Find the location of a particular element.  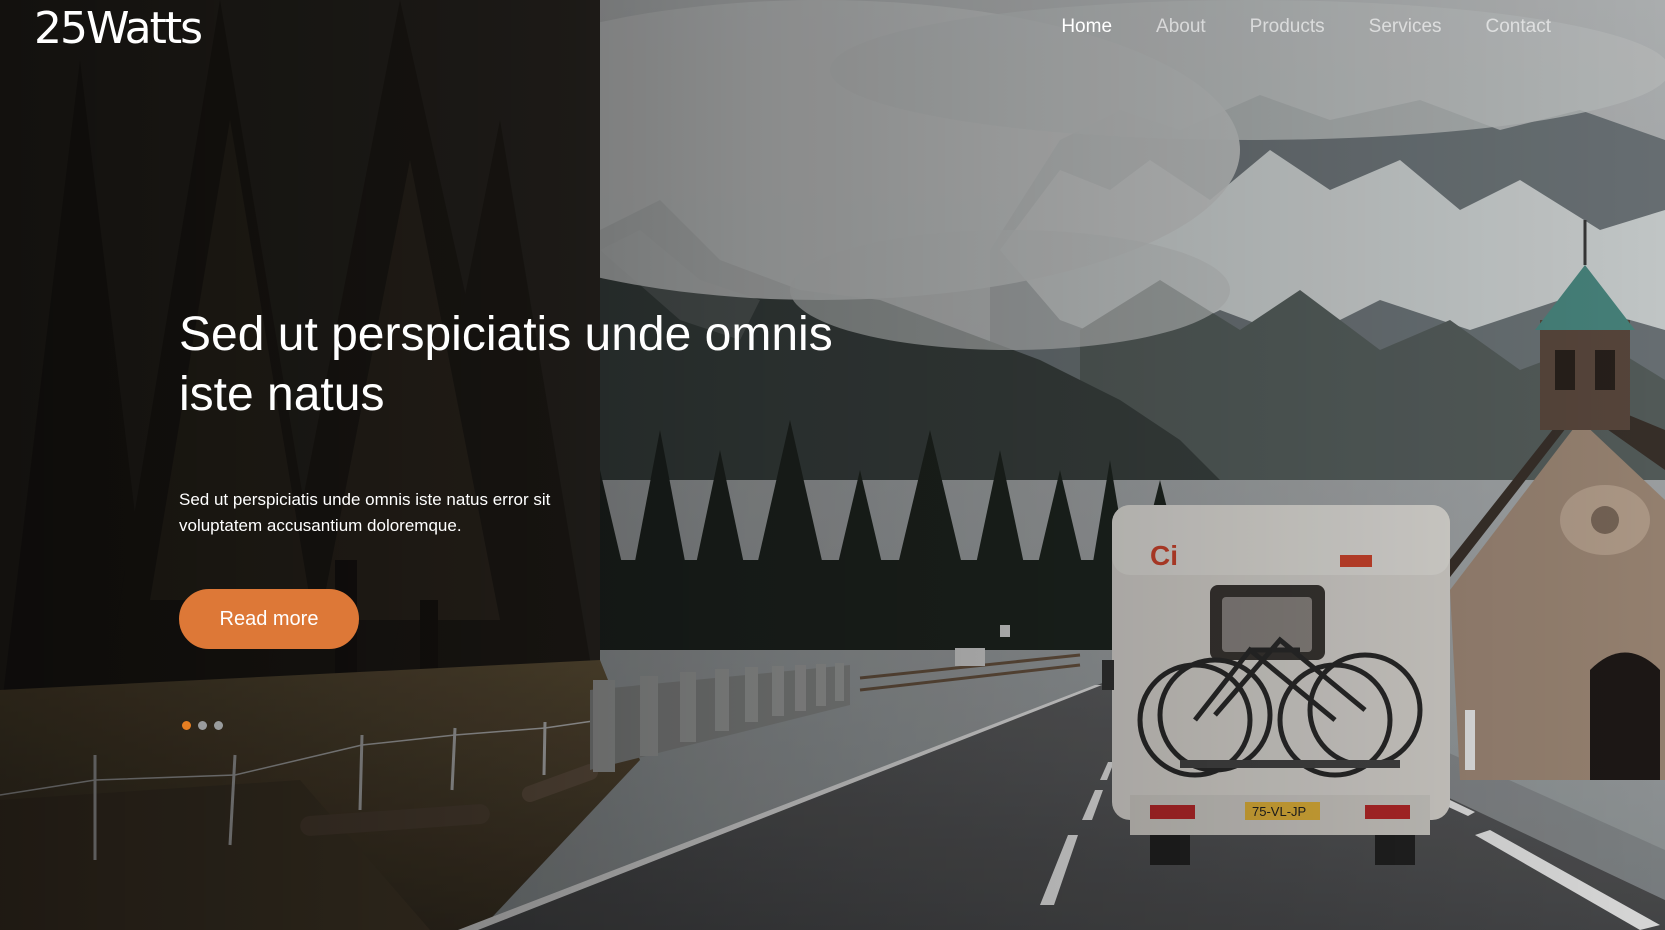

nav-link-products: Products is located at coordinates (1287, 27).